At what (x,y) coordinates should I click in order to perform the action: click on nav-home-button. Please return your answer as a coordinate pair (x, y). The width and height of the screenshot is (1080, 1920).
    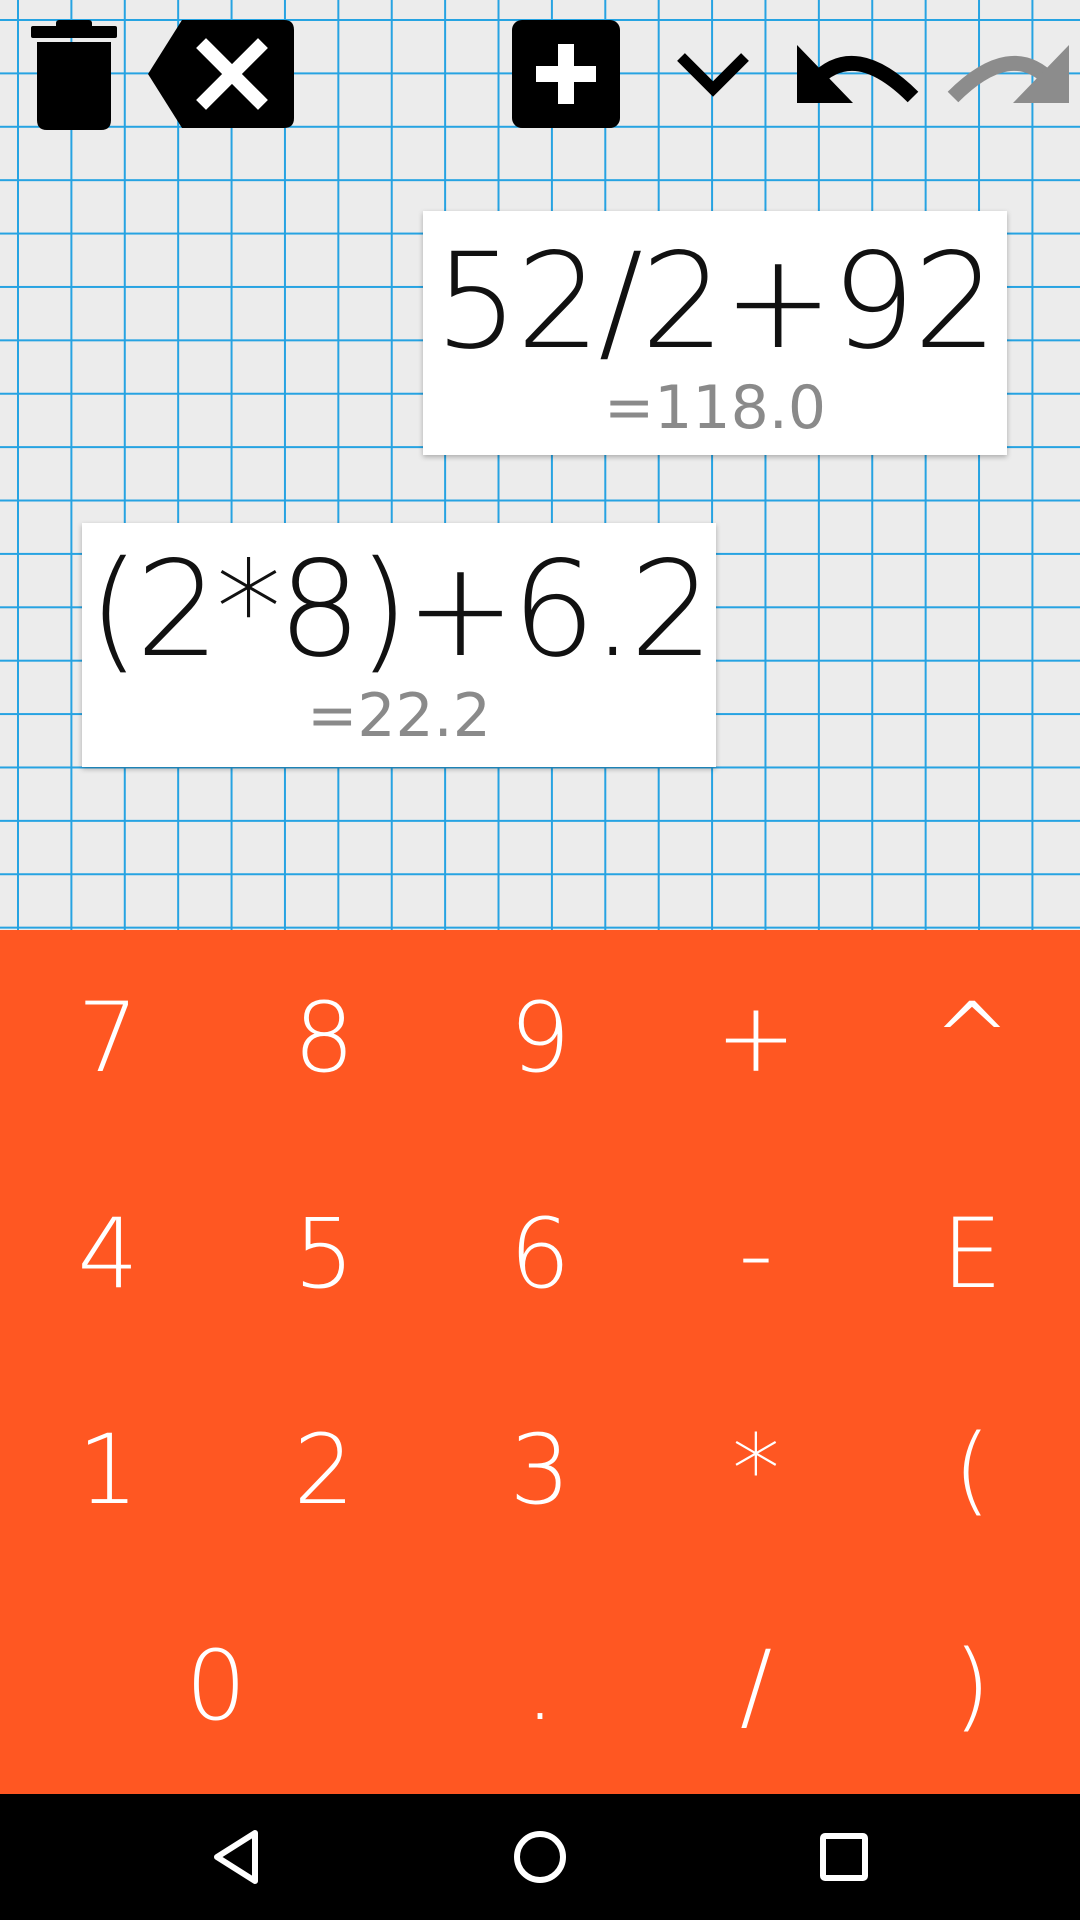
    Looking at the image, I should click on (540, 1857).